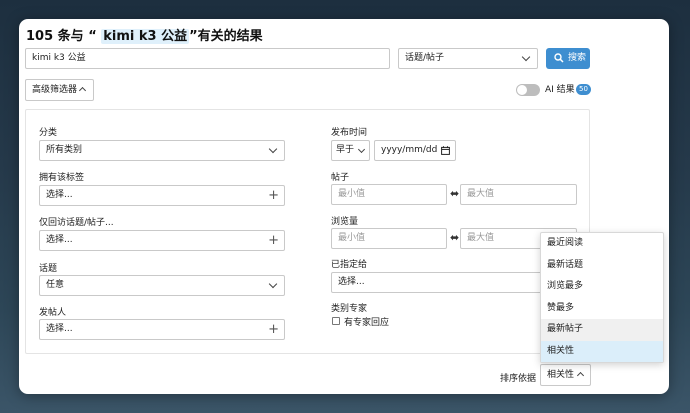 The image size is (690, 413). I want to click on views-min-input: 最小值, so click(389, 238).